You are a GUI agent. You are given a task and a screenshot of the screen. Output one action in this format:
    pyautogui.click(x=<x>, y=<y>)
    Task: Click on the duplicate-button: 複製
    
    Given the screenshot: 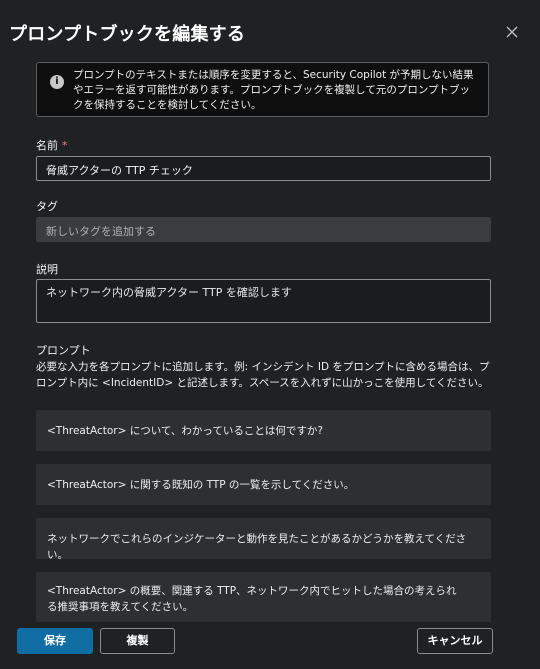 What is the action you would take?
    pyautogui.click(x=137, y=641)
    